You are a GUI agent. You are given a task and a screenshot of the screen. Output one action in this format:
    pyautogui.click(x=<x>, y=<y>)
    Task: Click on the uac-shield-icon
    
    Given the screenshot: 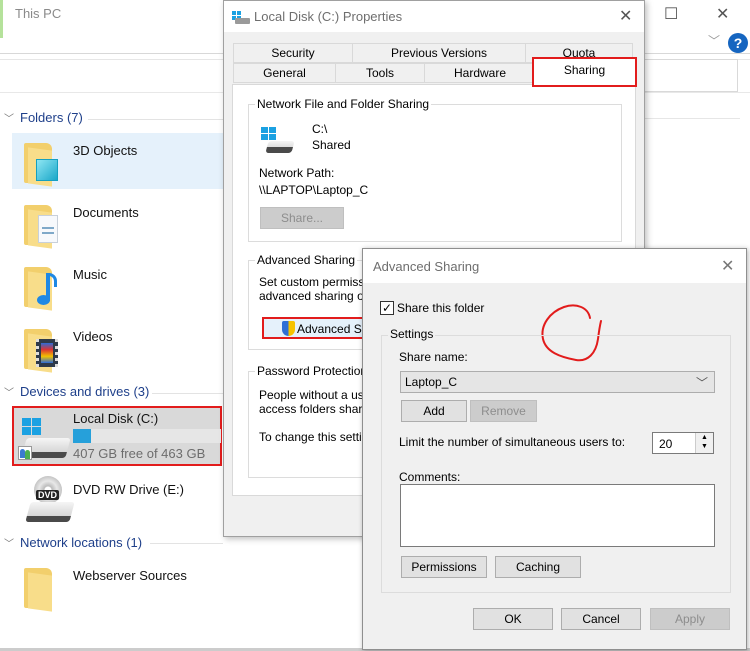 What is the action you would take?
    pyautogui.click(x=288, y=328)
    